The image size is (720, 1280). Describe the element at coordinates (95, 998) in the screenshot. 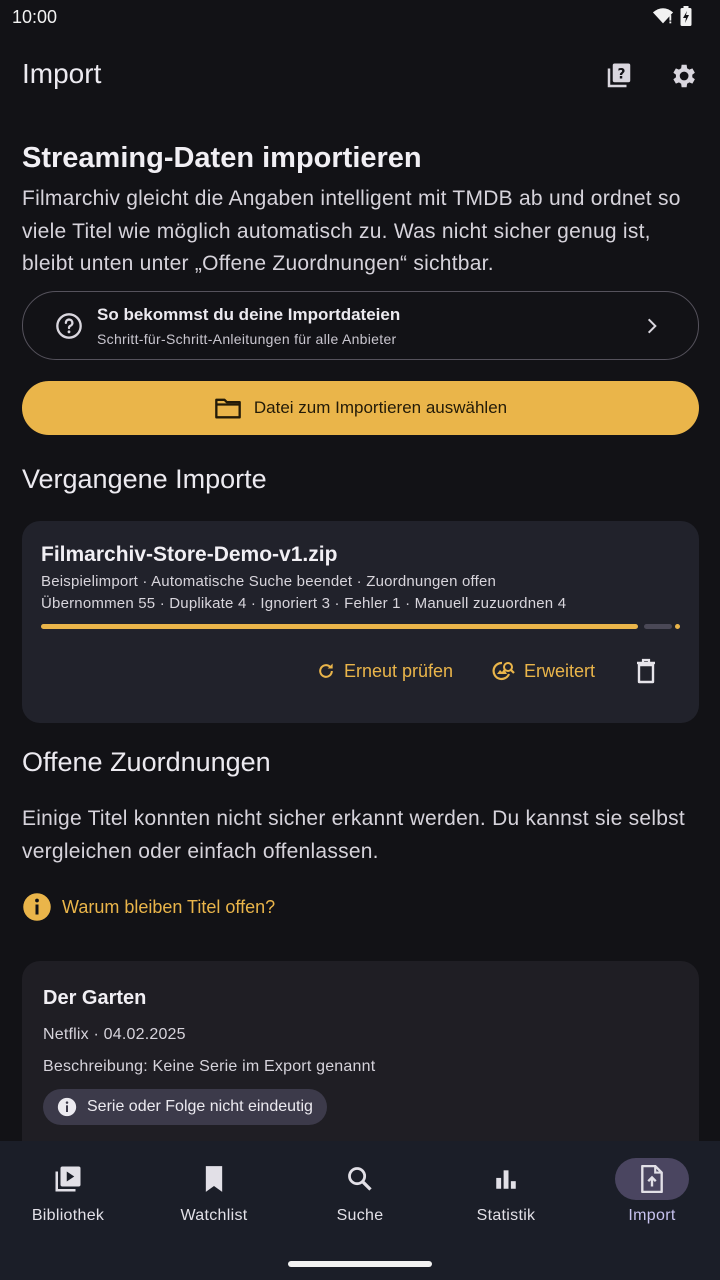

I see `match-title: Der Garten` at that location.